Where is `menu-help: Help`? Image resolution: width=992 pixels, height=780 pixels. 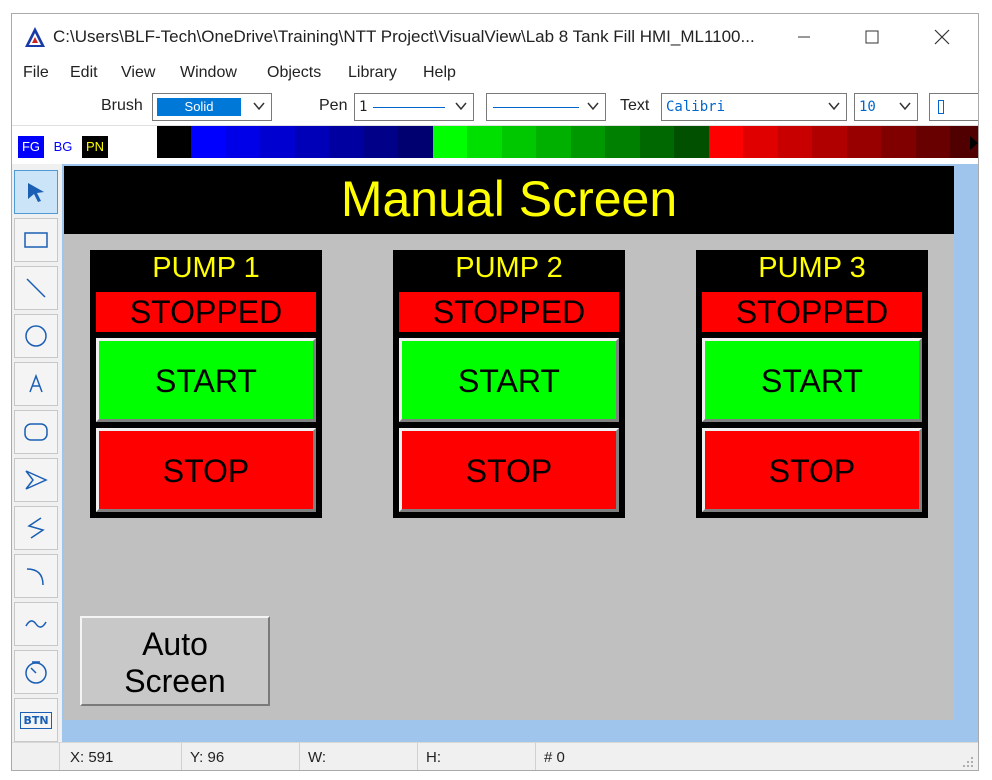
menu-help: Help is located at coordinates (439, 73).